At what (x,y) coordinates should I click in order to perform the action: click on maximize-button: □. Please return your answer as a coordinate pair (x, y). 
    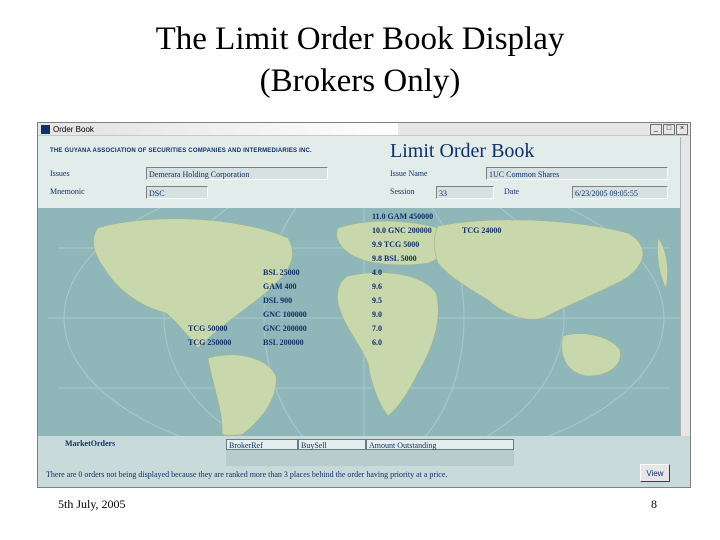
    Looking at the image, I should click on (669, 129).